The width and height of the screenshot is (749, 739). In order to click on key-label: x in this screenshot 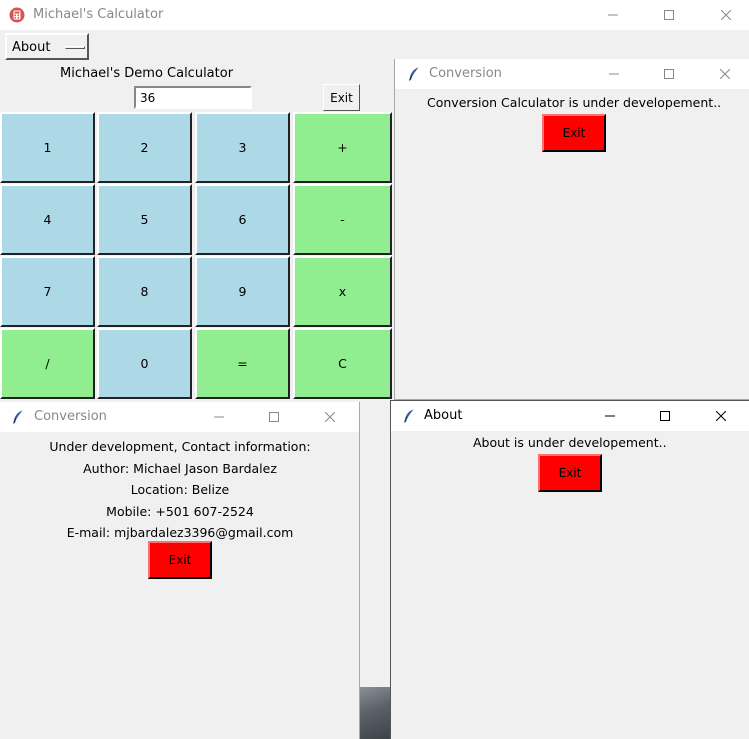, I will do `click(342, 291)`.